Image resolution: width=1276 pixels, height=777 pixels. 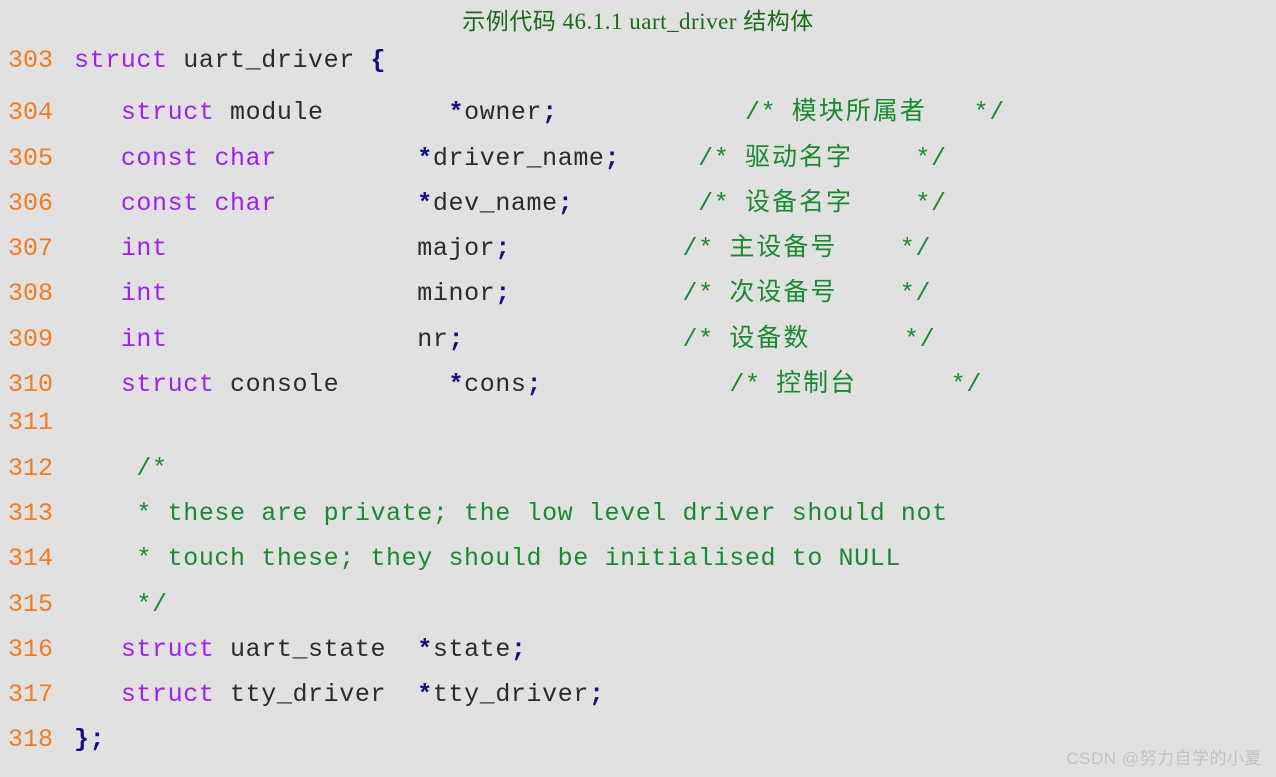 What do you see at coordinates (31, 423) in the screenshot?
I see `line-number: 311` at bounding box center [31, 423].